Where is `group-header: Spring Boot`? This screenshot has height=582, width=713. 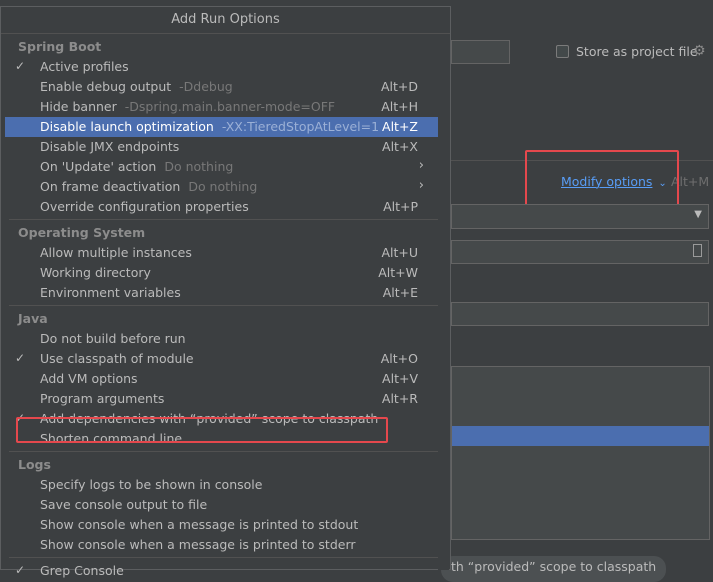 group-header: Spring Boot is located at coordinates (60, 46).